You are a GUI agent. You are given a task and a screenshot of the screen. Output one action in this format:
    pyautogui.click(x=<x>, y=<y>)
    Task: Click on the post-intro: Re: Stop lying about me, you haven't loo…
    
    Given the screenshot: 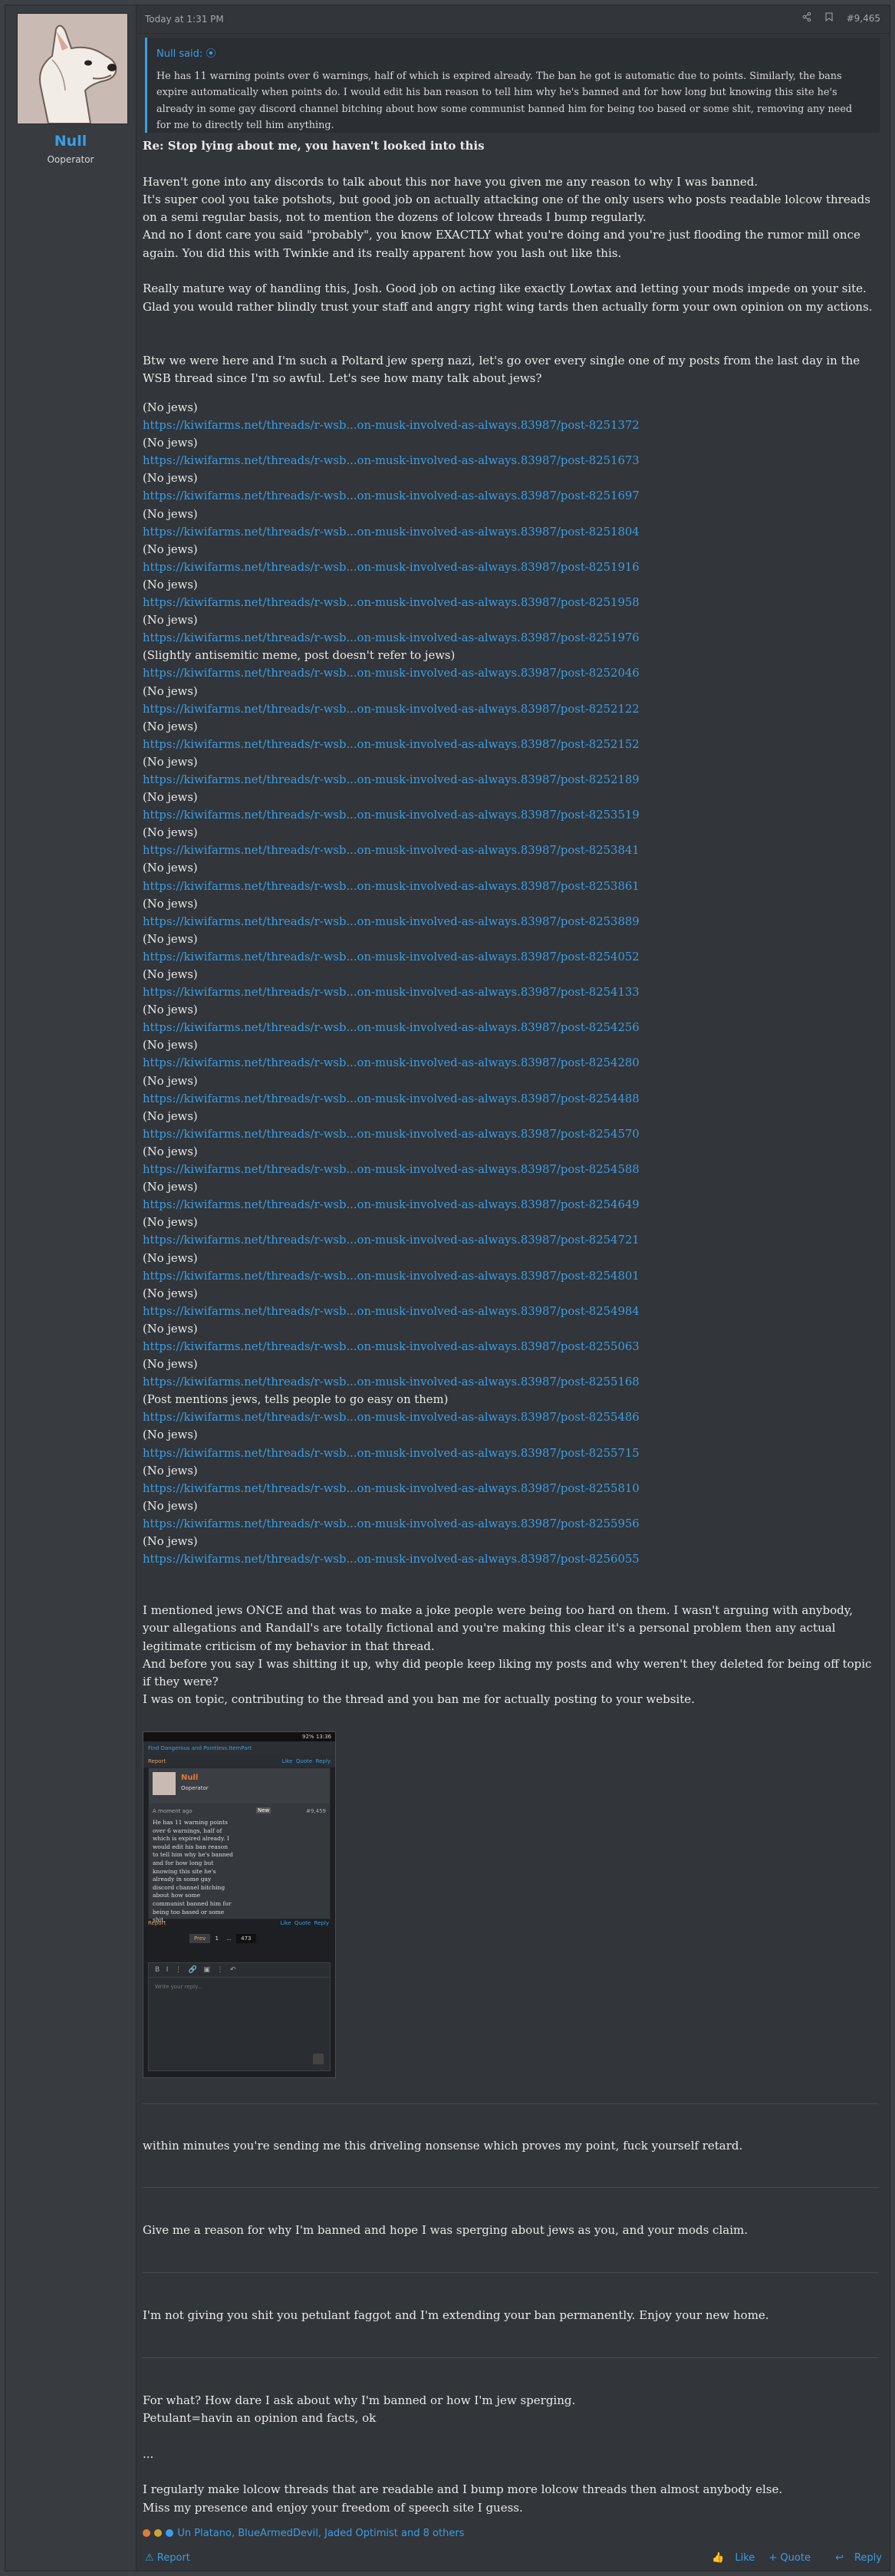 What is the action you would take?
    pyautogui.click(x=511, y=262)
    